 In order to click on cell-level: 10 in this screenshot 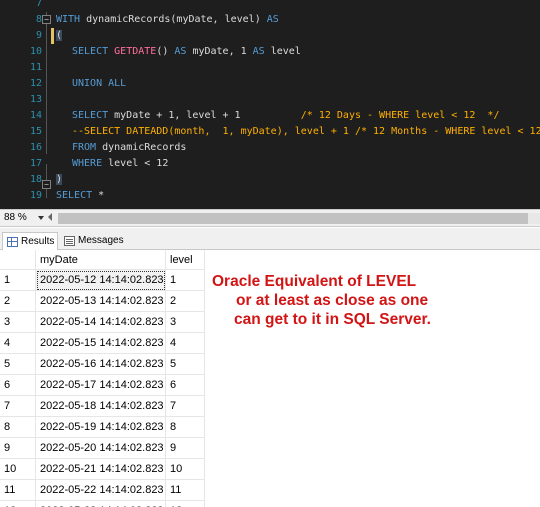, I will do `click(185, 469)`.